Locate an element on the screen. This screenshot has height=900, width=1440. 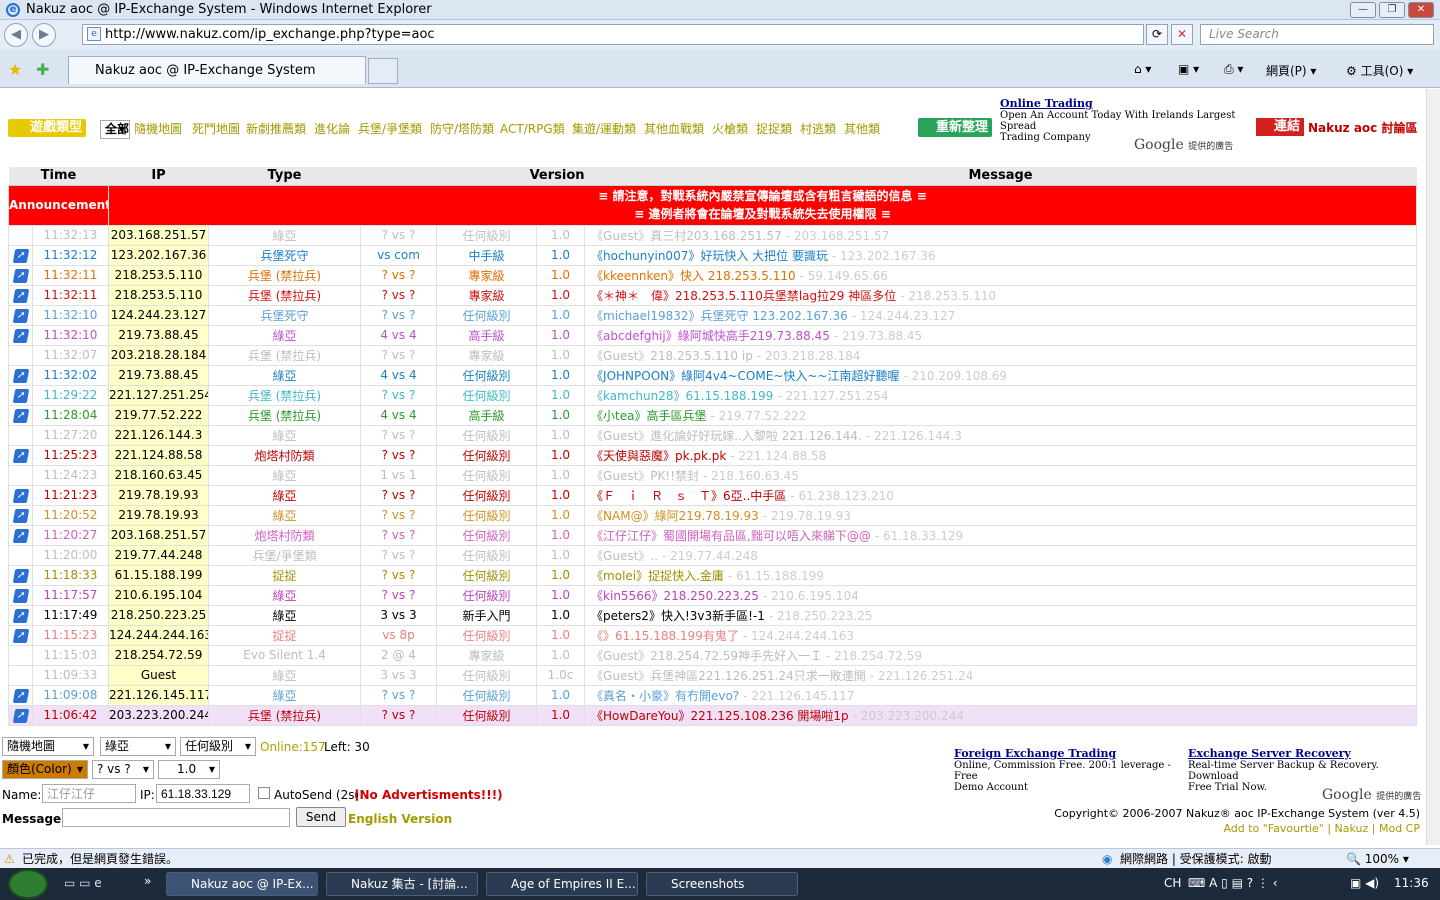
name-input is located at coordinates (89, 793).